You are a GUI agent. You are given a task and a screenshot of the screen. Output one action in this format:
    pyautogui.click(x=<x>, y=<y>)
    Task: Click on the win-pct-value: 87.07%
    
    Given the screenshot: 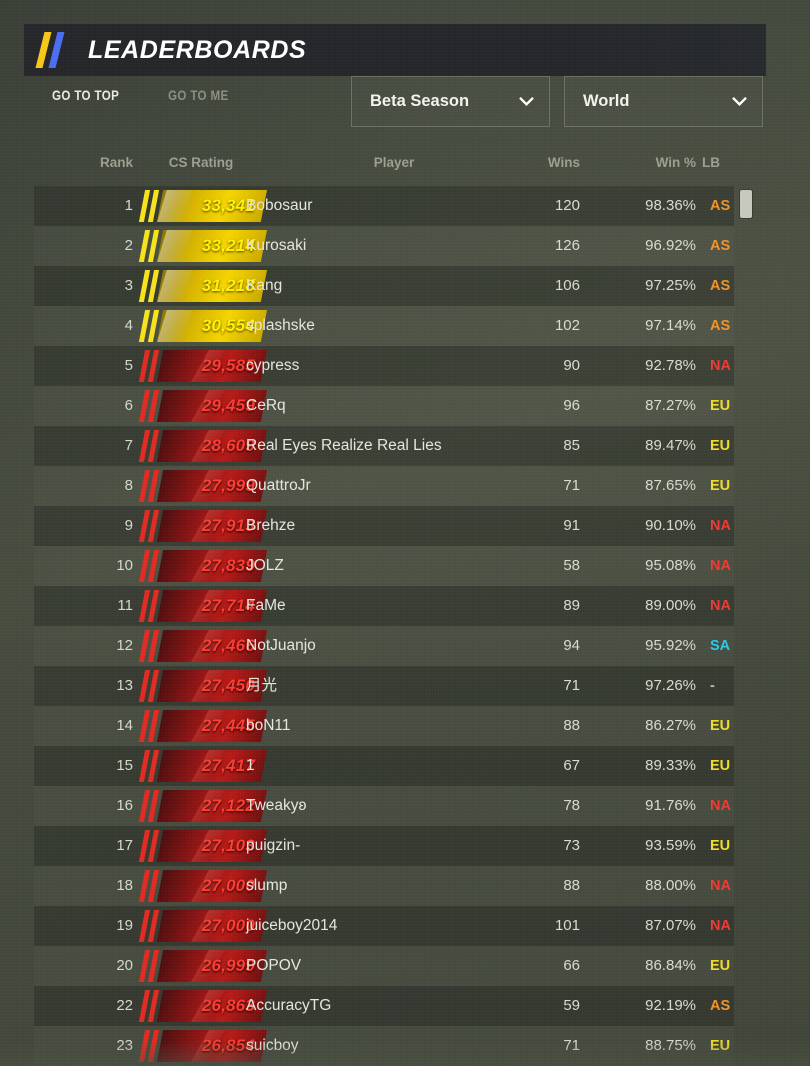 What is the action you would take?
    pyautogui.click(x=670, y=925)
    